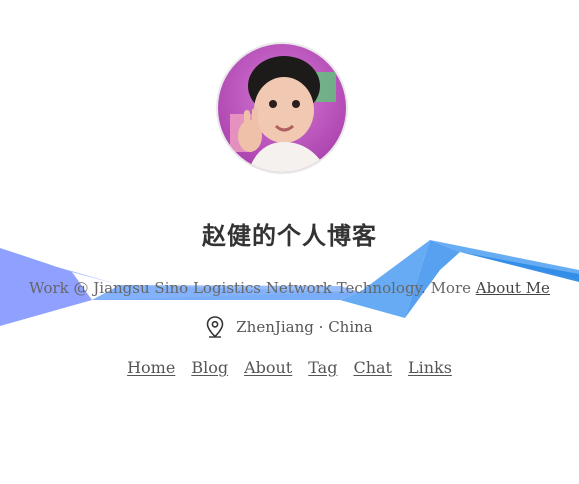  Describe the element at coordinates (304, 327) in the screenshot. I see `location-text: ZhenJiang · China` at that location.